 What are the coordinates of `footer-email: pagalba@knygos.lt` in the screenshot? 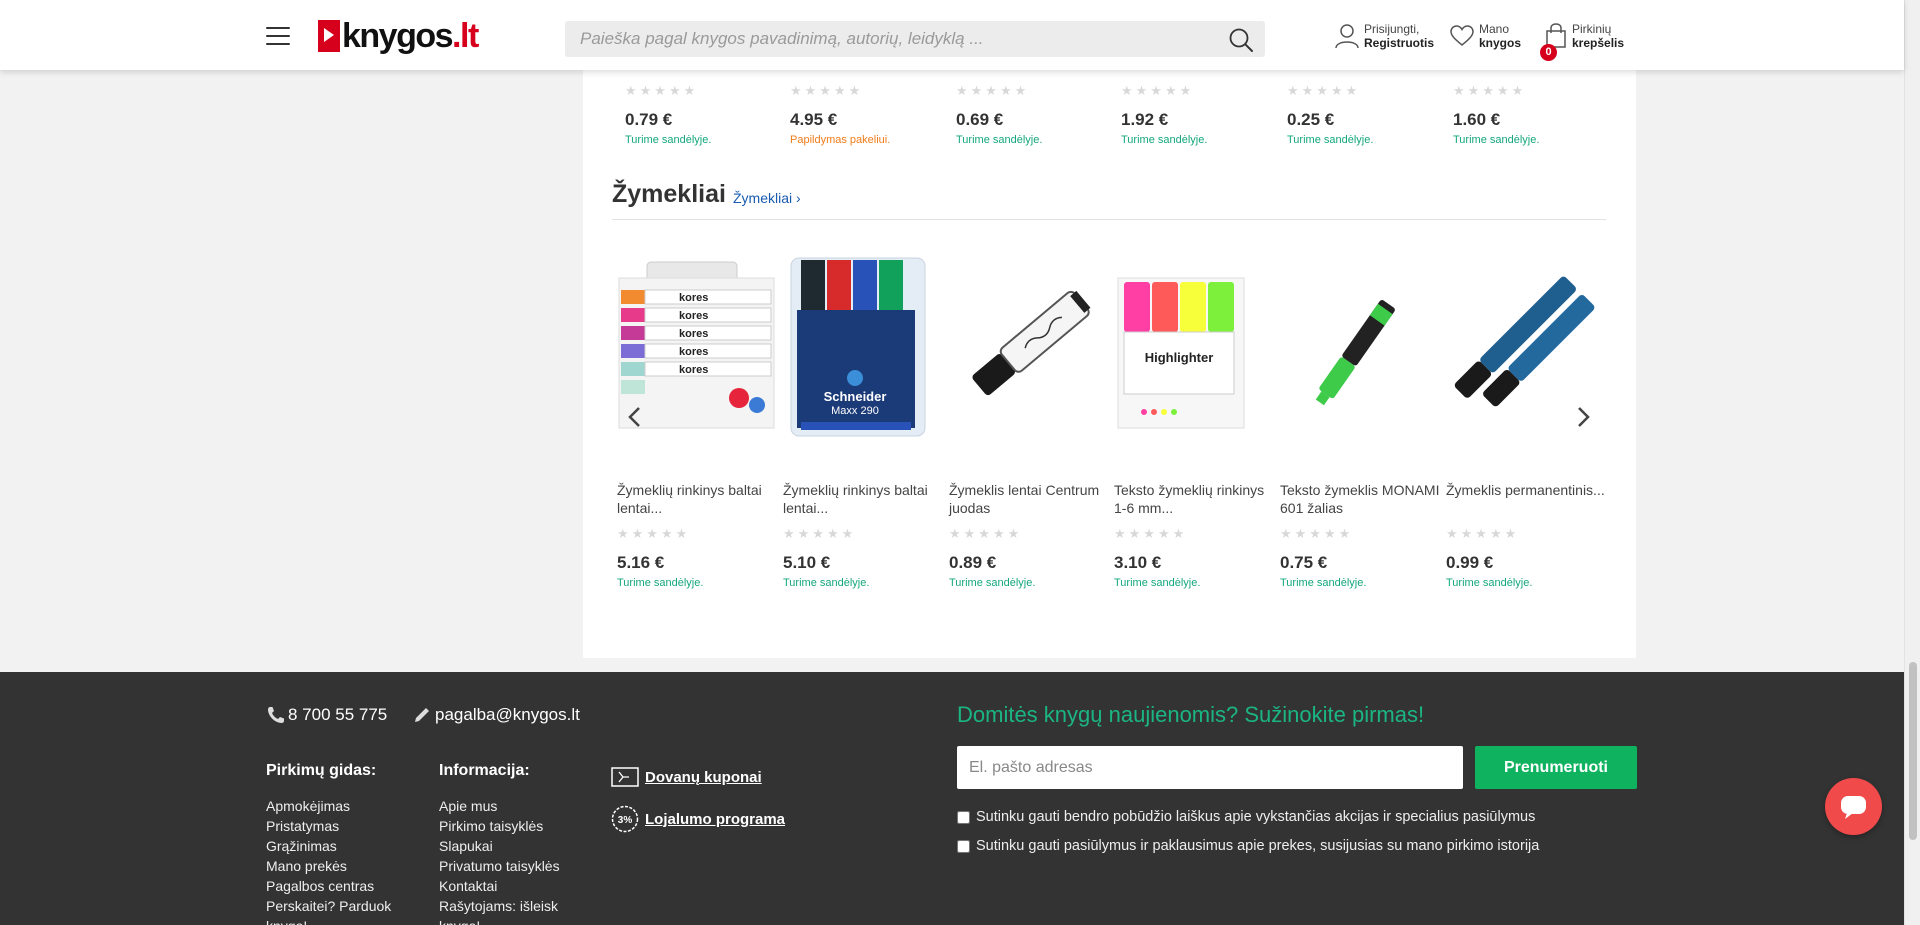 It's located at (496, 715).